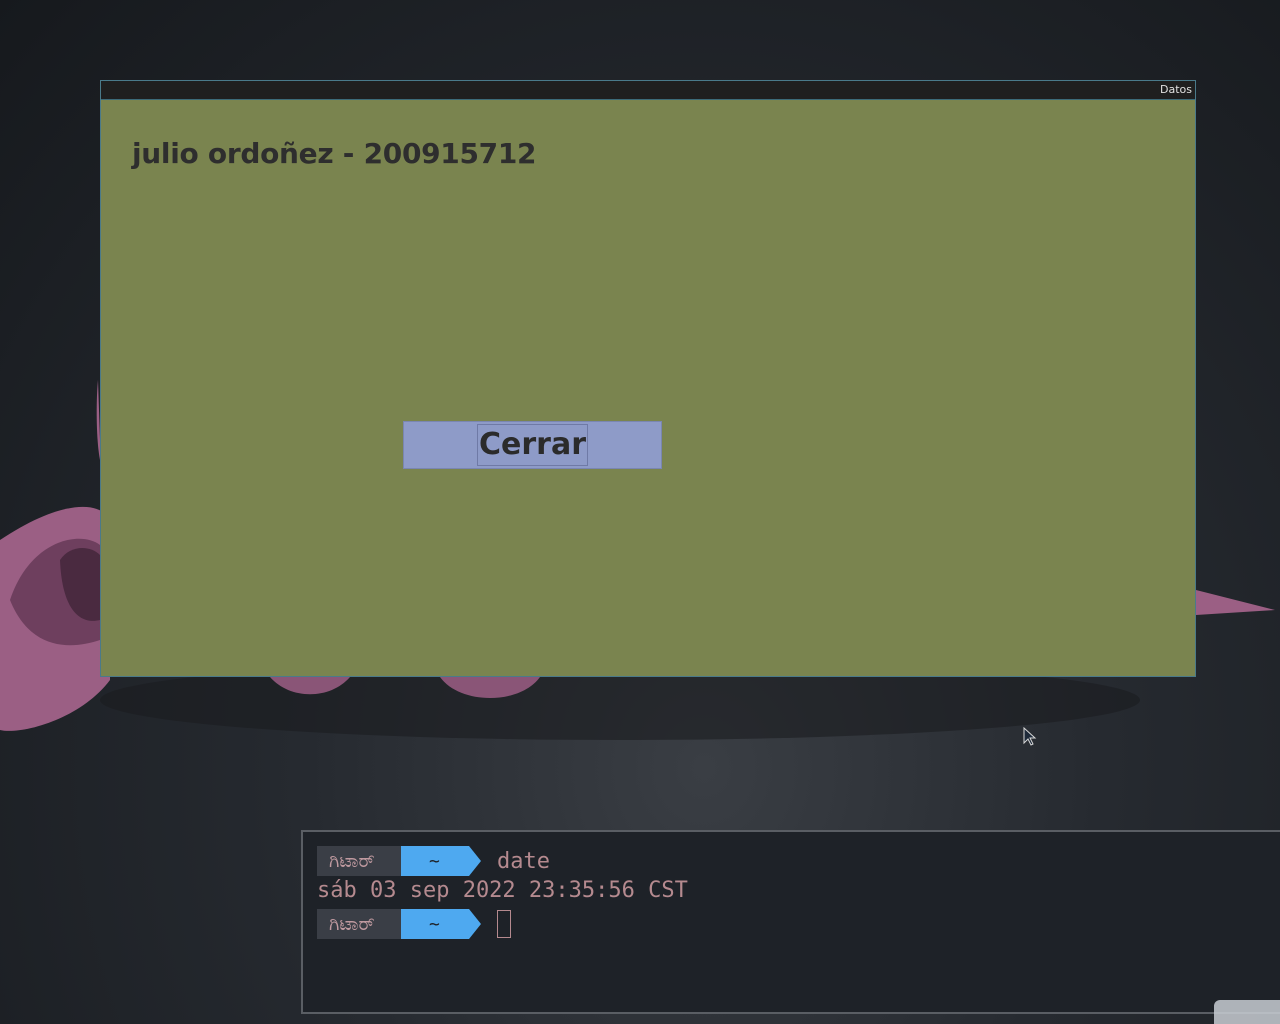  I want to click on close-button-label: Cerrar, so click(532, 445).